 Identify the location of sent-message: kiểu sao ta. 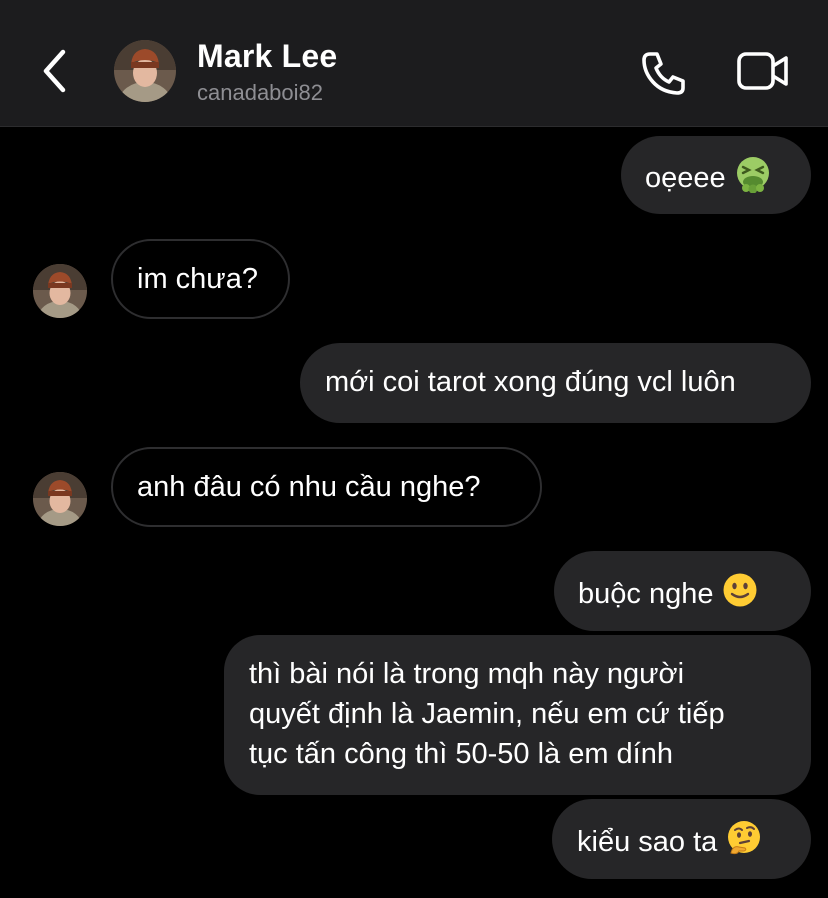
(681, 839).